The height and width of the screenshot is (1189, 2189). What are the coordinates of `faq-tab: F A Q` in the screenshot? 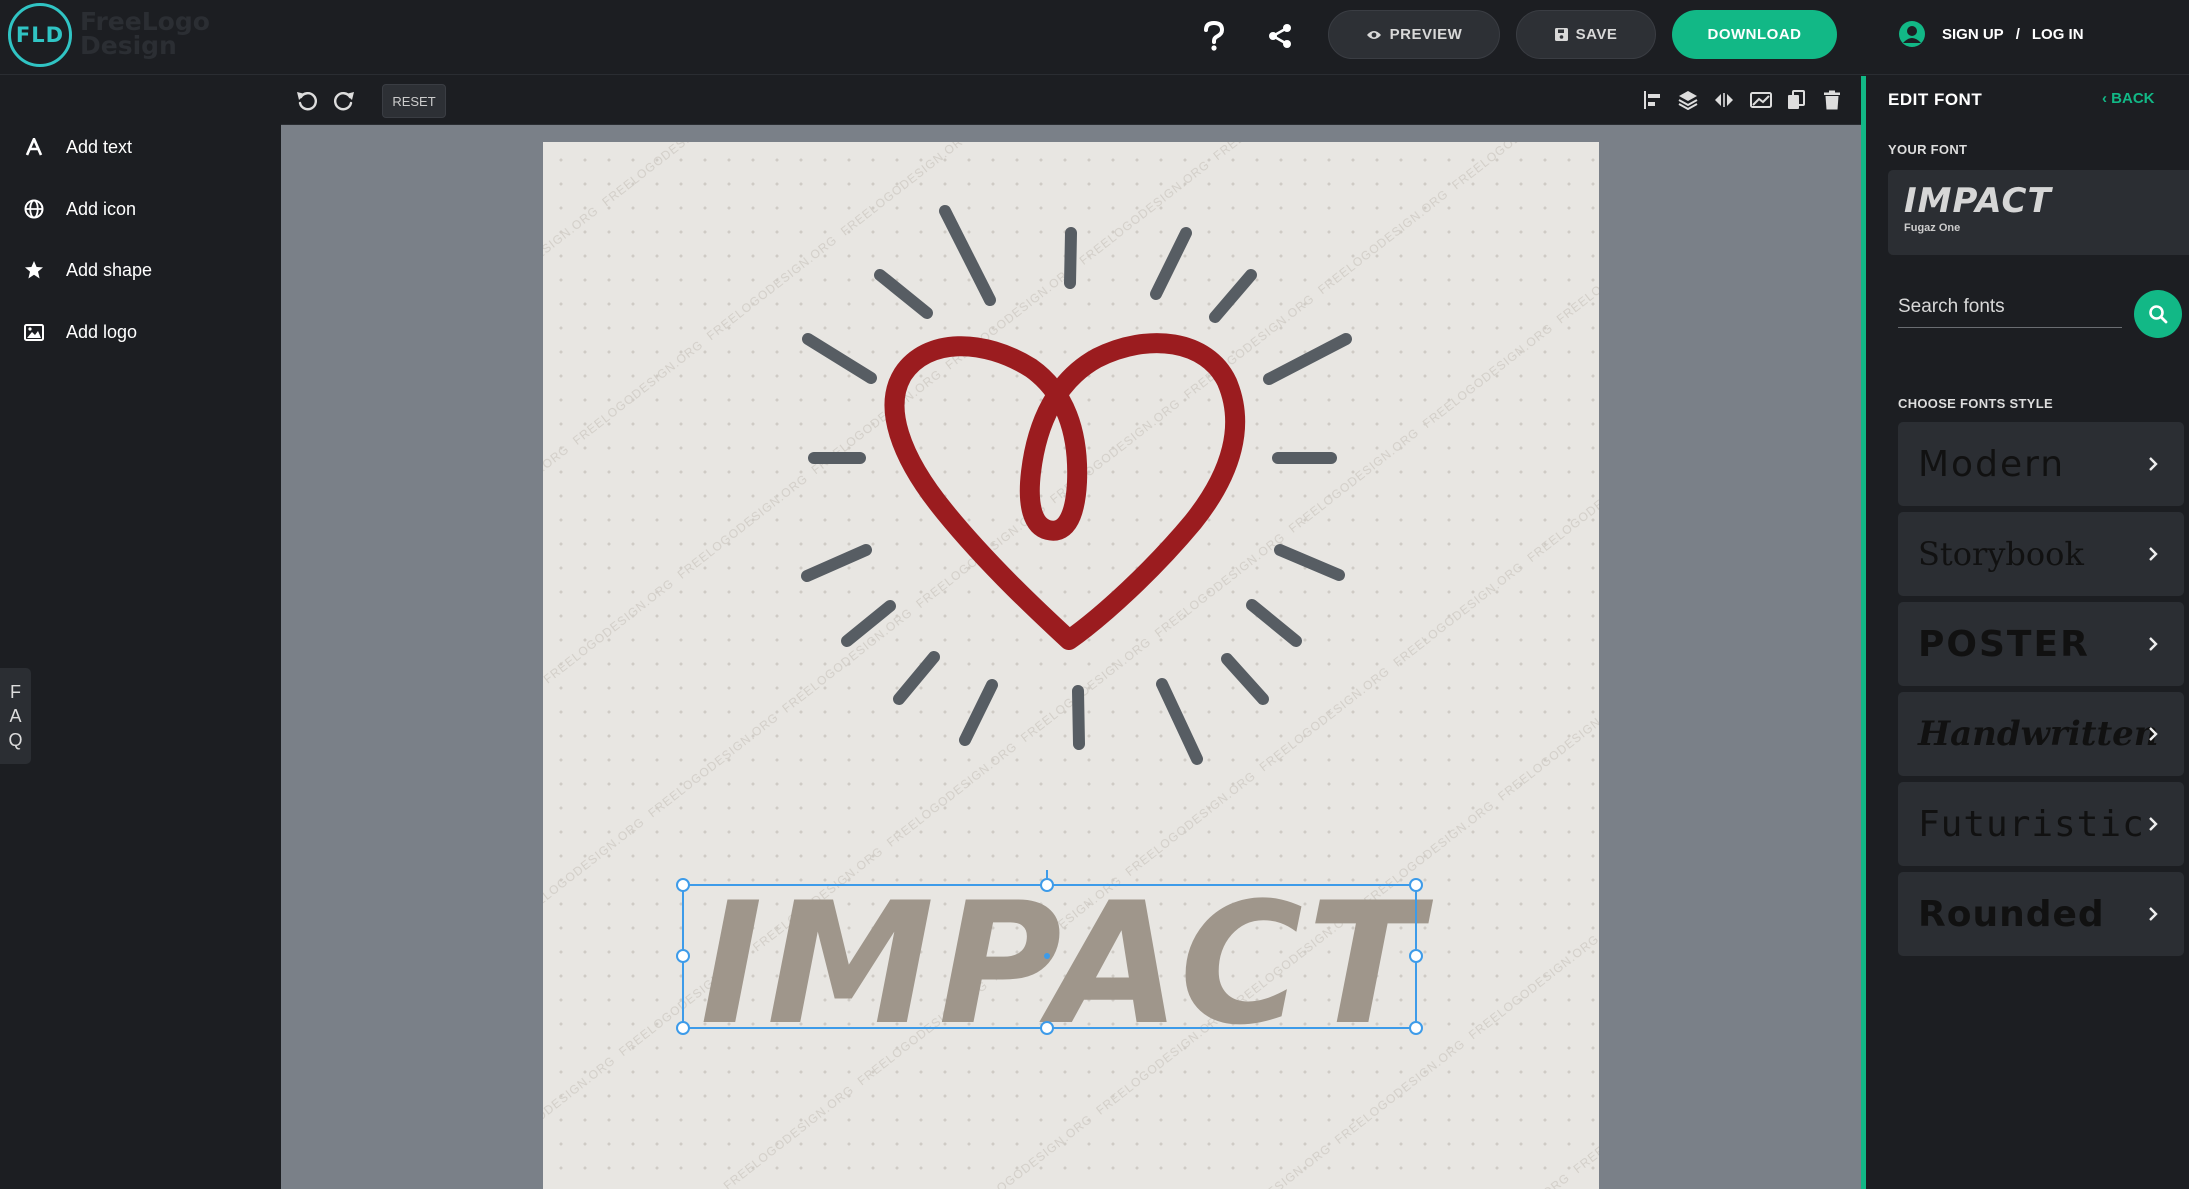 It's located at (15, 716).